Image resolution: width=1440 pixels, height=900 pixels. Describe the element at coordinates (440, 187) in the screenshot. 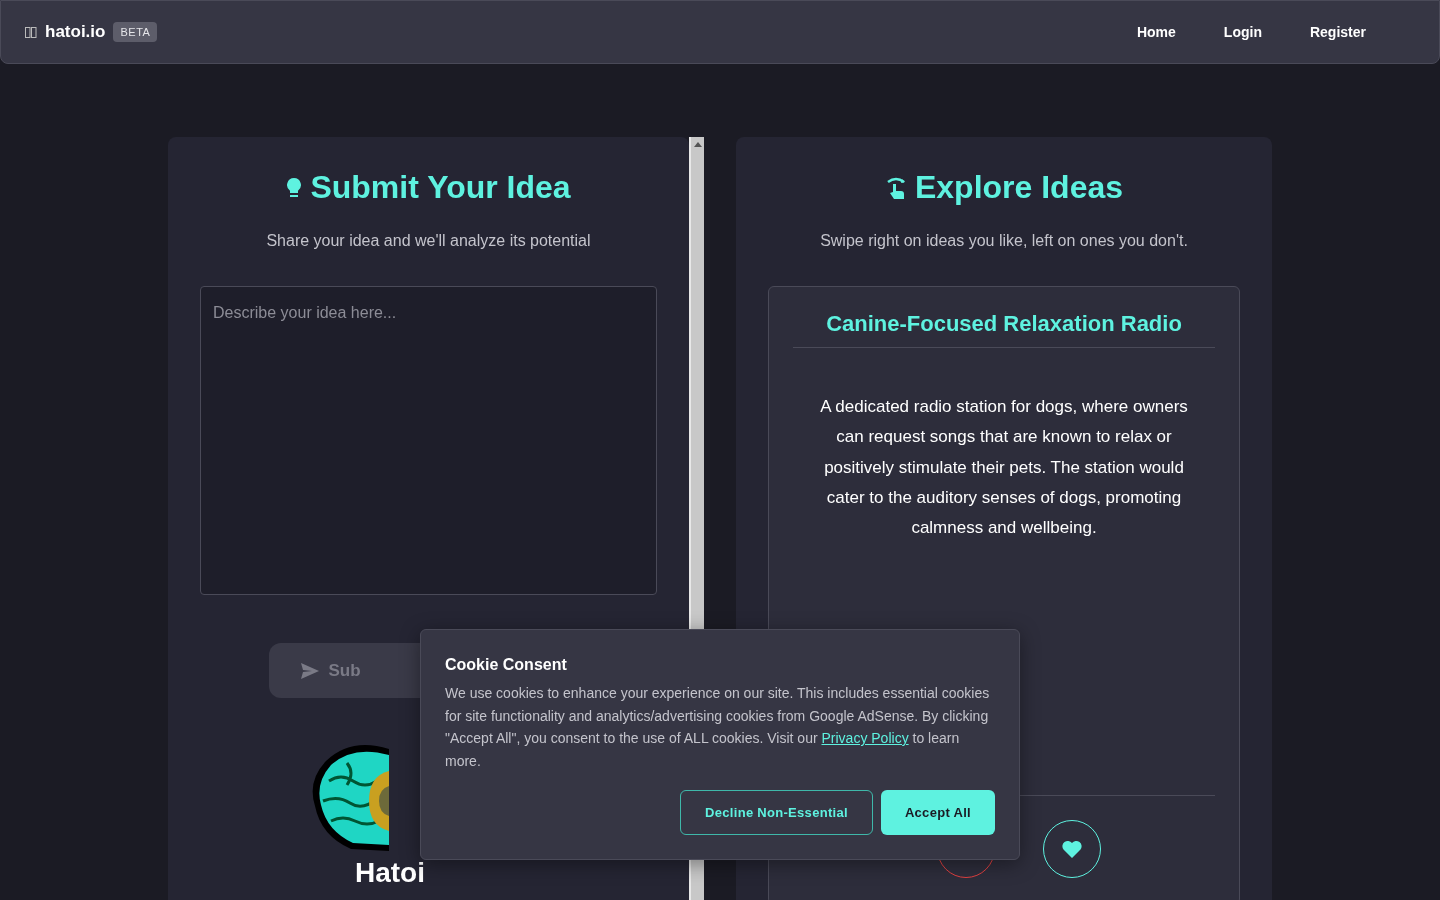

I see `panel-title: Submit Your Idea` at that location.